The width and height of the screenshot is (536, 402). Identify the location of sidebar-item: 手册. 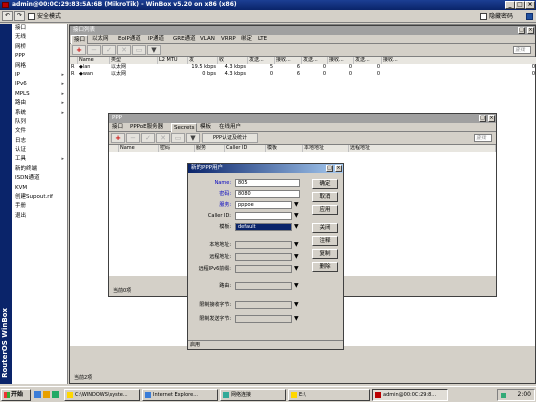
(39, 206).